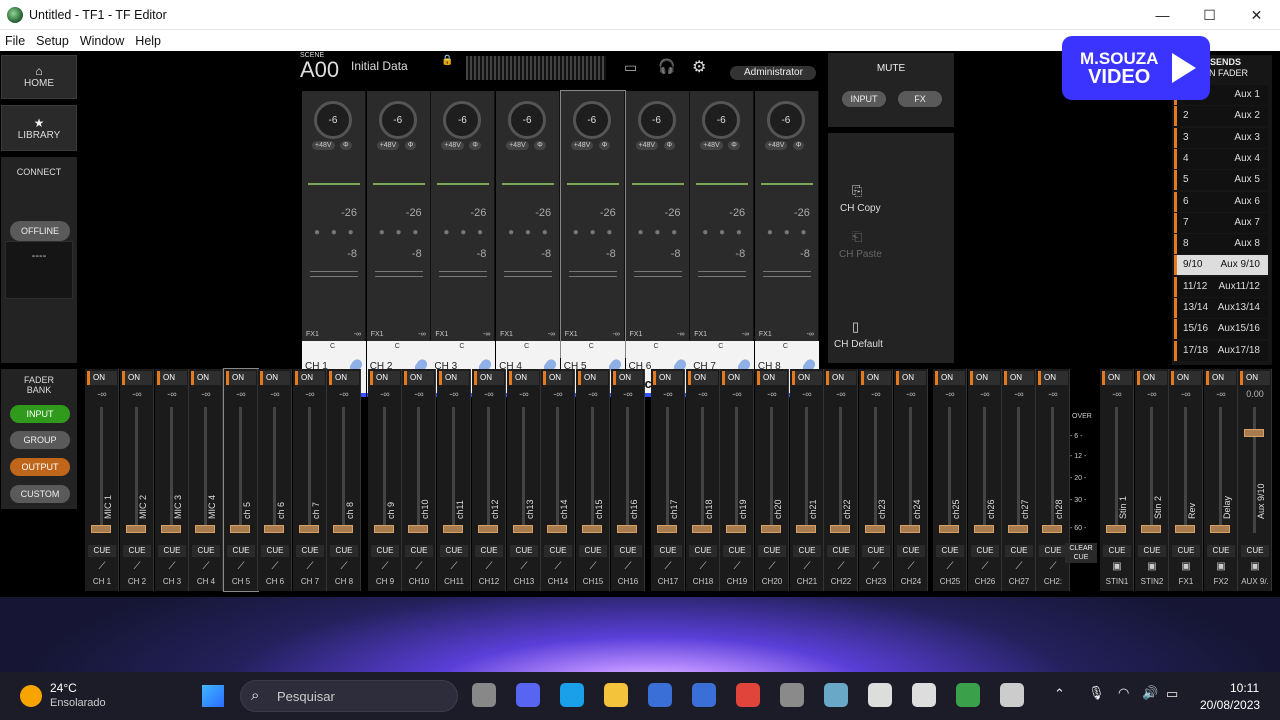 This screenshot has height=720, width=1280. What do you see at coordinates (410, 145) in the screenshot?
I see `phase-button: Φ` at bounding box center [410, 145].